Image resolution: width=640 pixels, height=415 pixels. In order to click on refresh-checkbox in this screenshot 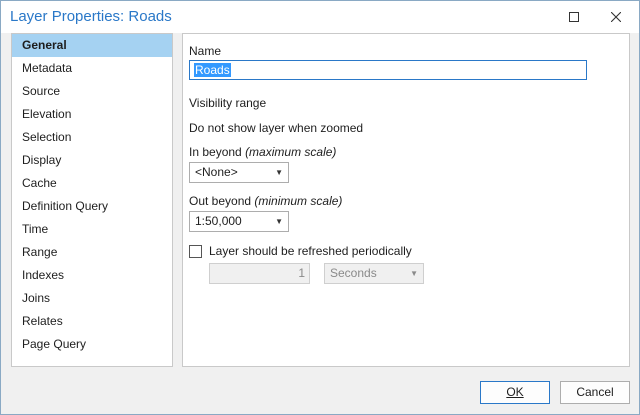, I will do `click(195, 251)`.